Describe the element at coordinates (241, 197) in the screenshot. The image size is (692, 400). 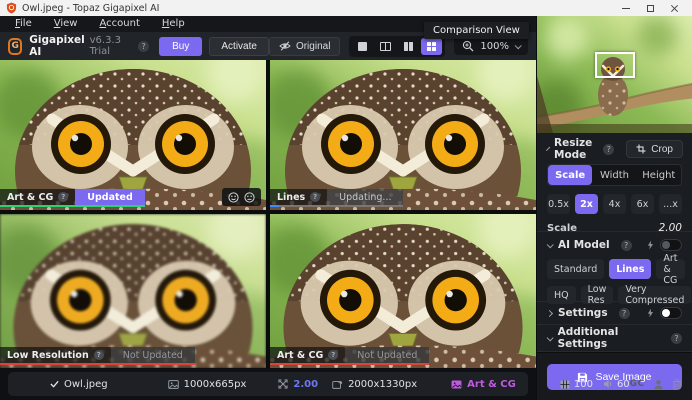
I see `feedback-box` at that location.